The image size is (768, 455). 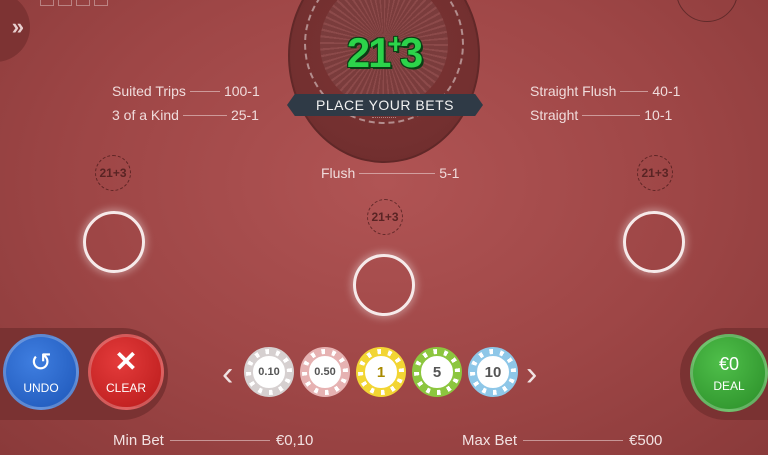 What do you see at coordinates (384, 285) in the screenshot?
I see `bet-spot-center` at bounding box center [384, 285].